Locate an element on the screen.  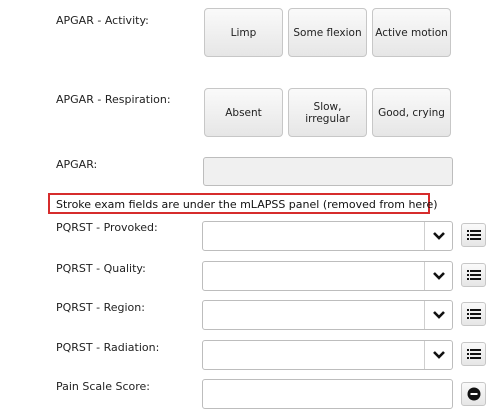
respiration-slow-irregular-button: Slow, irregular is located at coordinates (327, 112).